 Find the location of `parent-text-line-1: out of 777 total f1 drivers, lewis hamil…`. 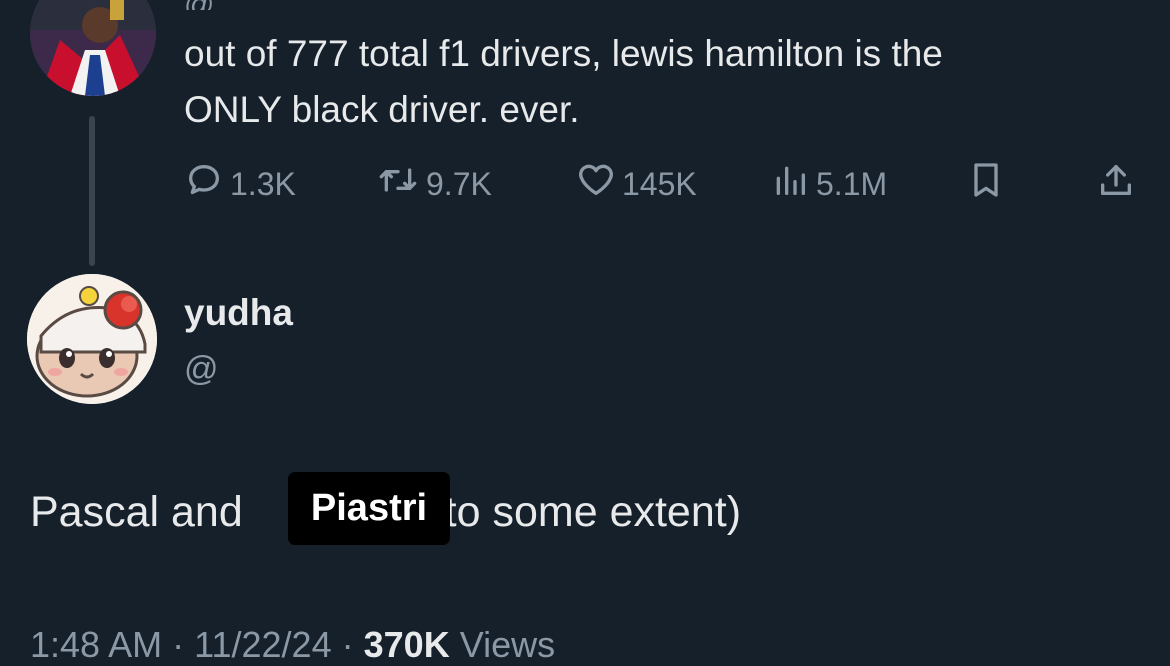

parent-text-line-1: out of 777 total f1 drivers, lewis hamil… is located at coordinates (563, 53).